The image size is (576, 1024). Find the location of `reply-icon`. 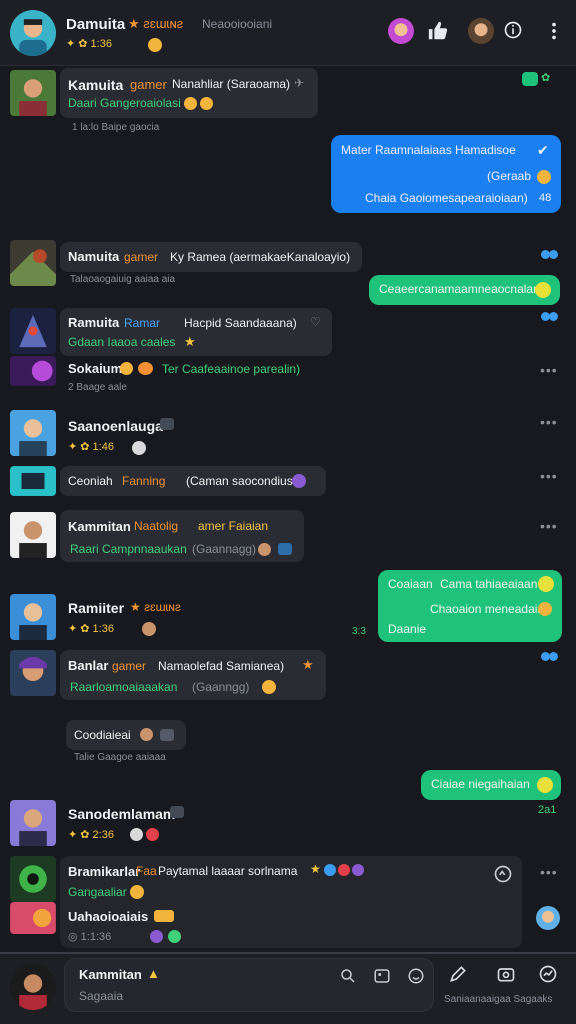

reply-icon is located at coordinates (503, 875).